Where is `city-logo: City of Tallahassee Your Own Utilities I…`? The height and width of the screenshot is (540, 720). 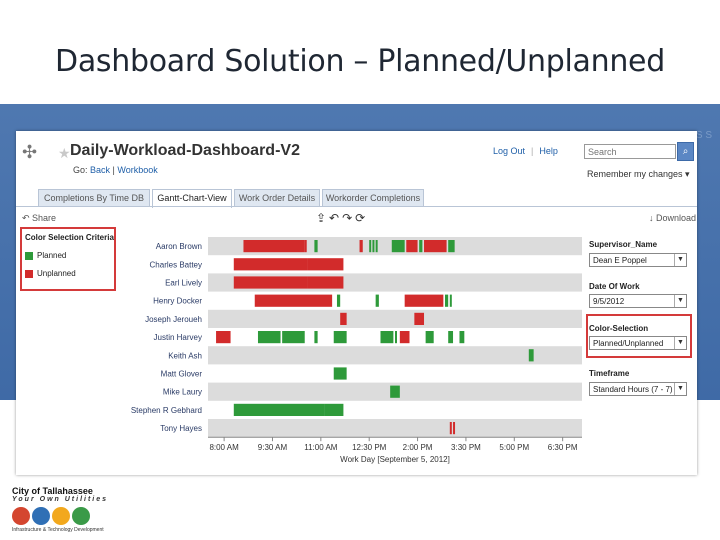
city-logo: City of Tallahassee Your Own Utilities I… is located at coordinates (60, 509).